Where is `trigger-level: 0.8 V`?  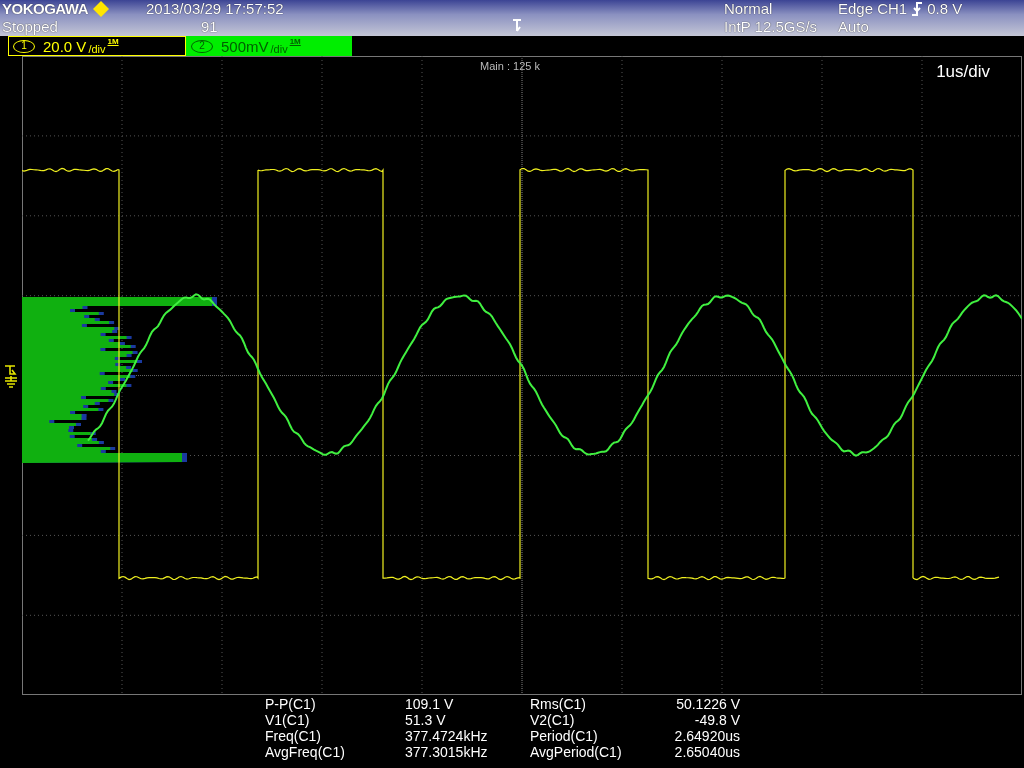
trigger-level: 0.8 V is located at coordinates (945, 9).